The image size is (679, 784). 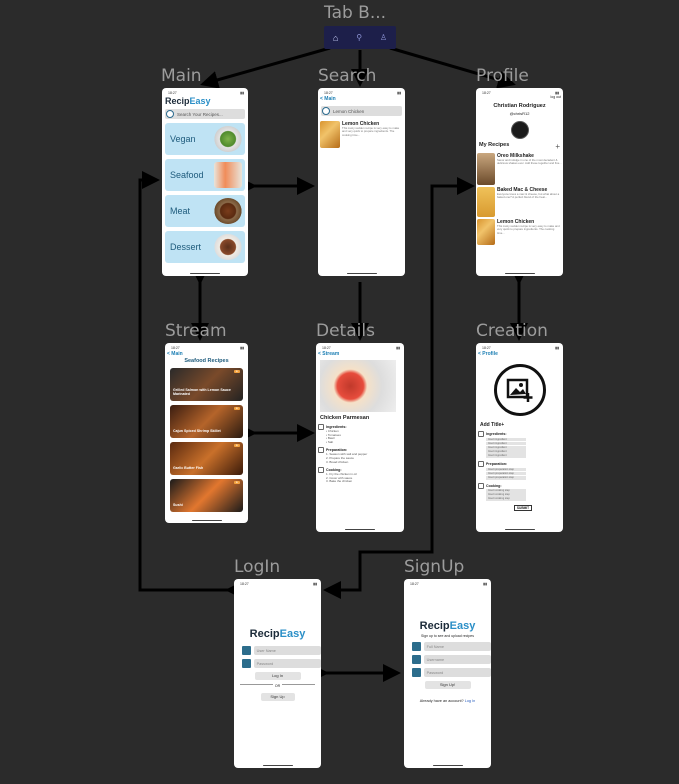 What do you see at coordinates (557, 146) in the screenshot?
I see `add-recipe-button: +` at bounding box center [557, 146].